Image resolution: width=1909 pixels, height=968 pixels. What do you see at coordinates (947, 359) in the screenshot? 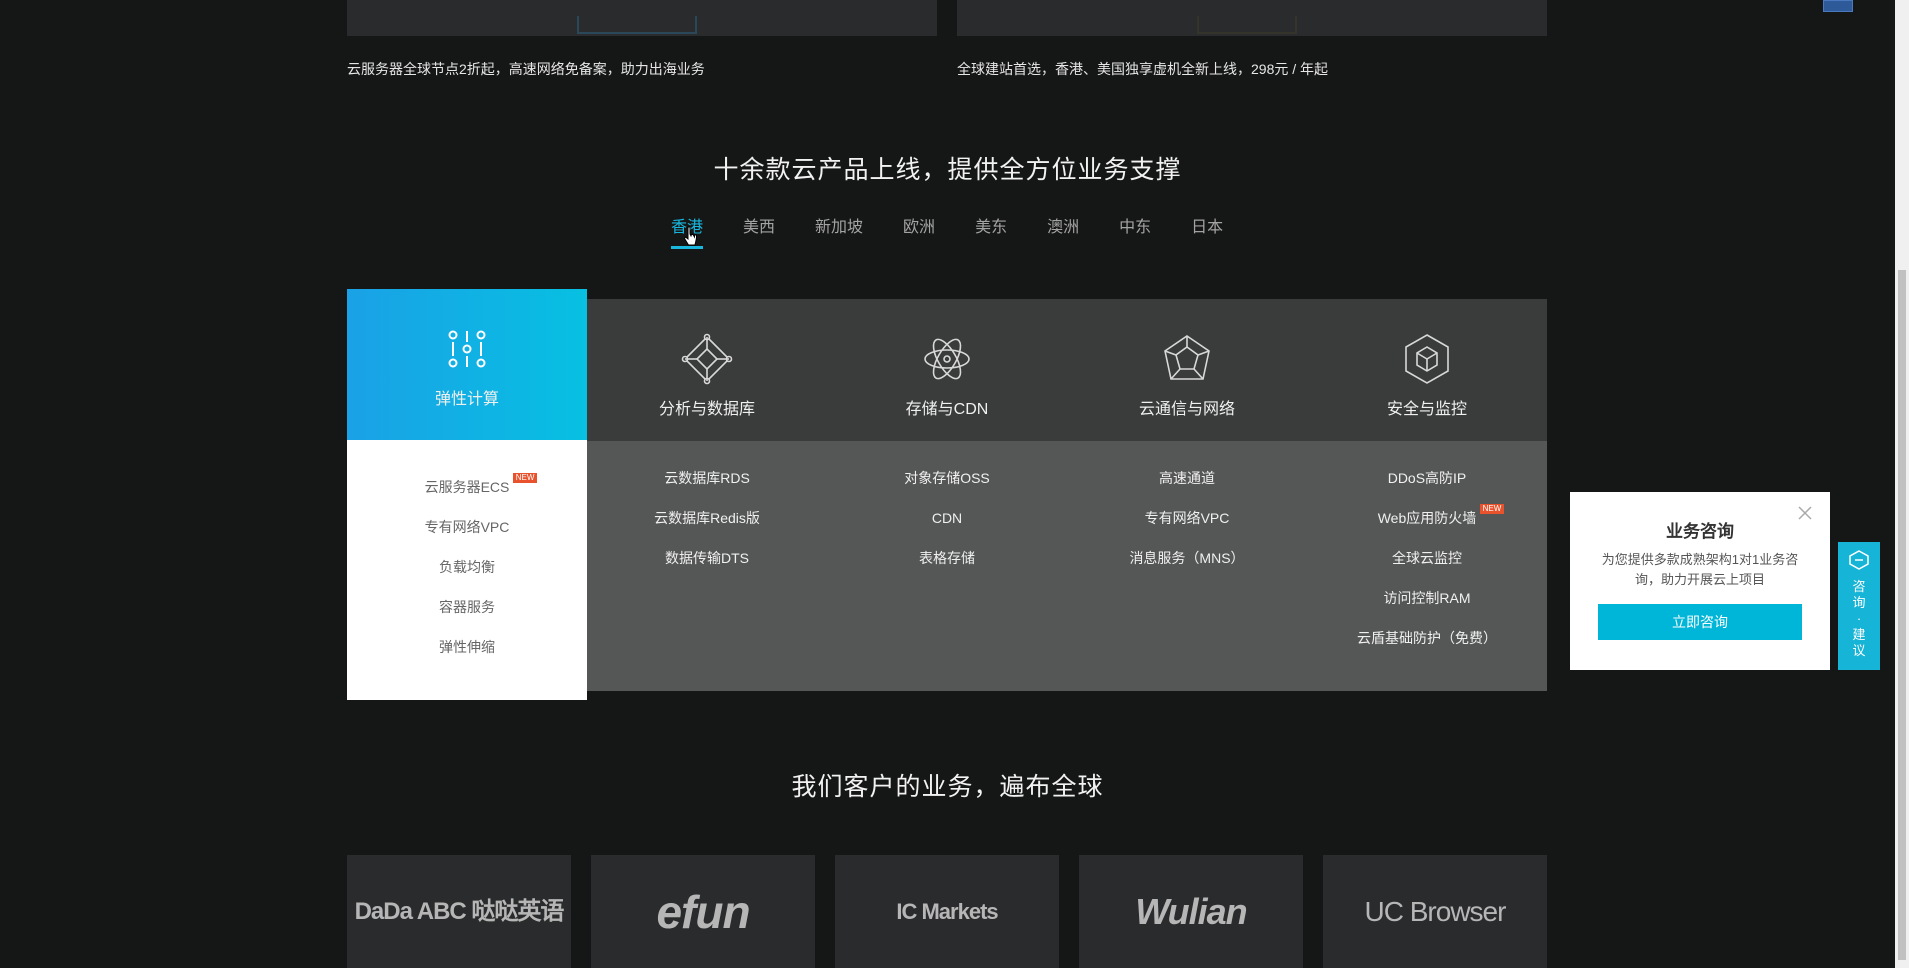
I see `atom-storage-icon` at bounding box center [947, 359].